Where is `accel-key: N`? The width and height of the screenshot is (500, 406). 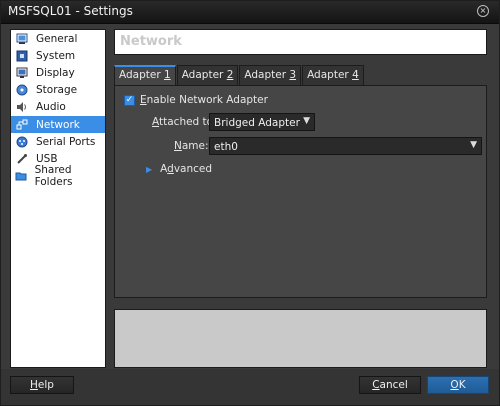 accel-key: N is located at coordinates (178, 146).